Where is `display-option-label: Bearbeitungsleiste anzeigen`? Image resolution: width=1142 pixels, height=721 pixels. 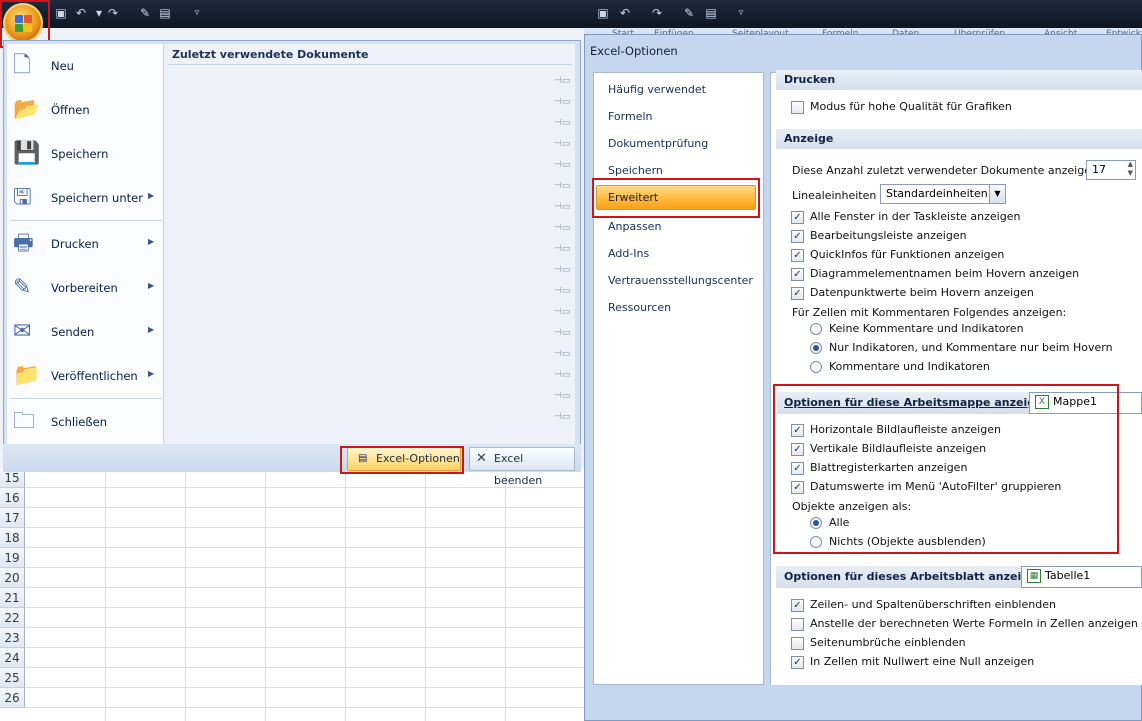 display-option-label: Bearbeitungsleiste anzeigen is located at coordinates (888, 235).